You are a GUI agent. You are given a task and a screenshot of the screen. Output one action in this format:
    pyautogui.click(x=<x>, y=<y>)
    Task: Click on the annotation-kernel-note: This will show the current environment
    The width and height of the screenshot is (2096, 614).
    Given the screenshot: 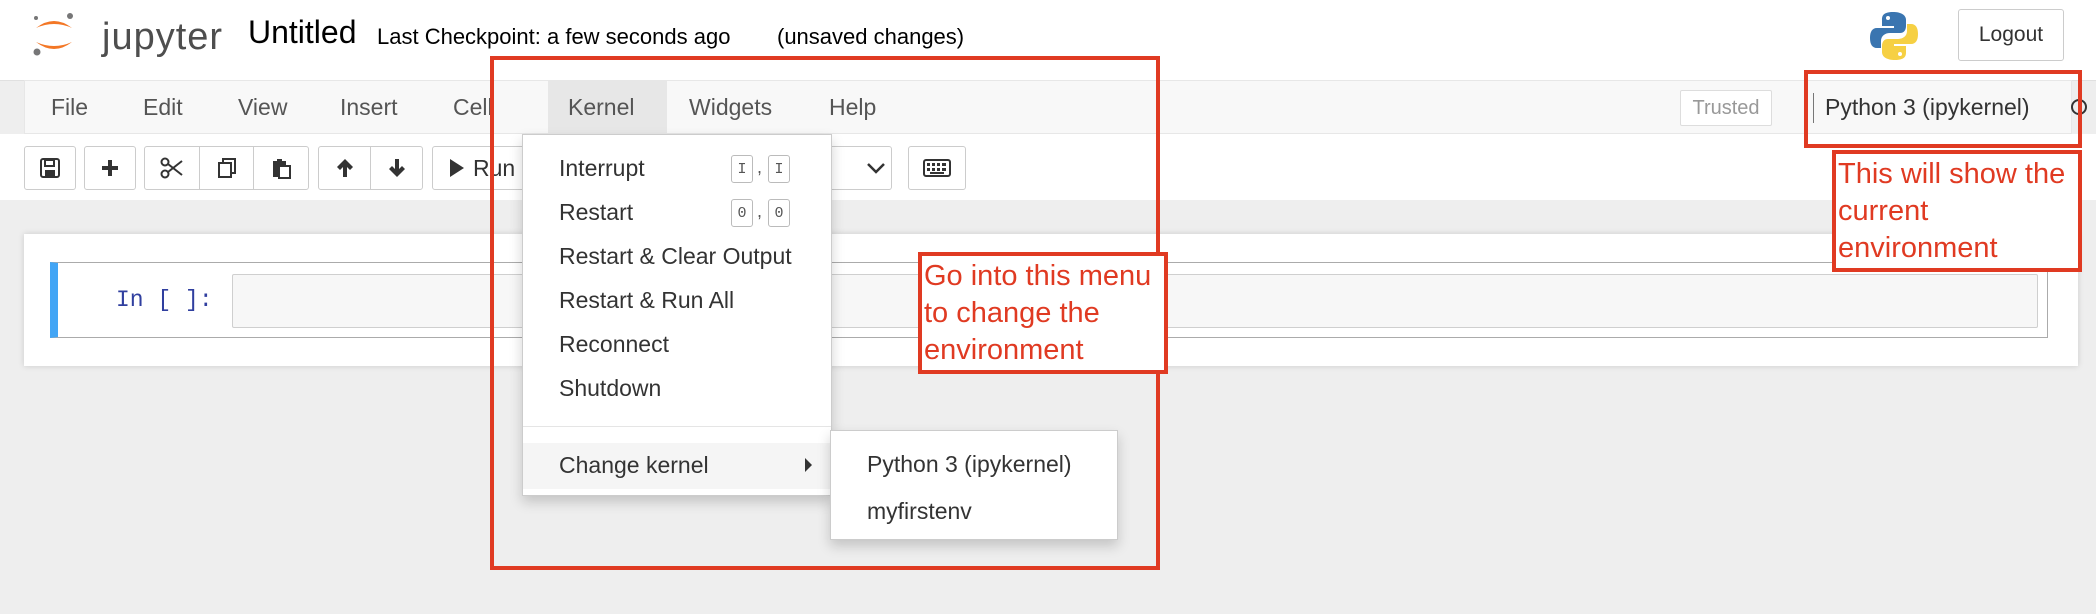 What is the action you would take?
    pyautogui.click(x=1952, y=211)
    